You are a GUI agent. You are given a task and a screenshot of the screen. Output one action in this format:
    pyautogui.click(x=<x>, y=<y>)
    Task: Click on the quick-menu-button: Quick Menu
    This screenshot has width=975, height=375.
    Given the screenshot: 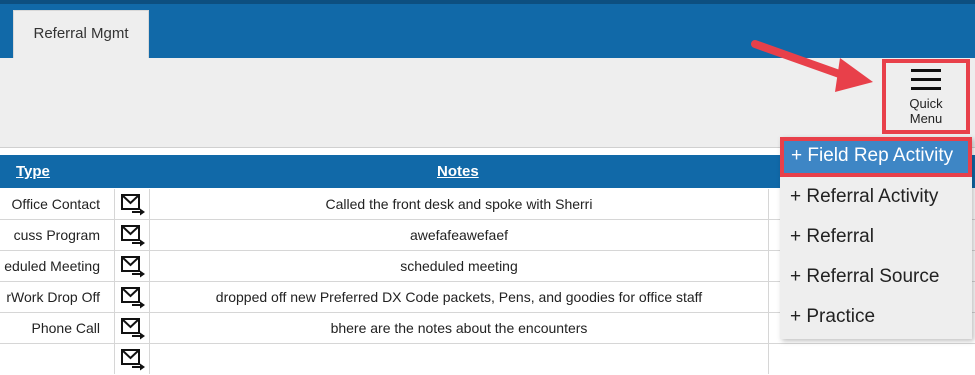 What is the action you would take?
    pyautogui.click(x=926, y=96)
    